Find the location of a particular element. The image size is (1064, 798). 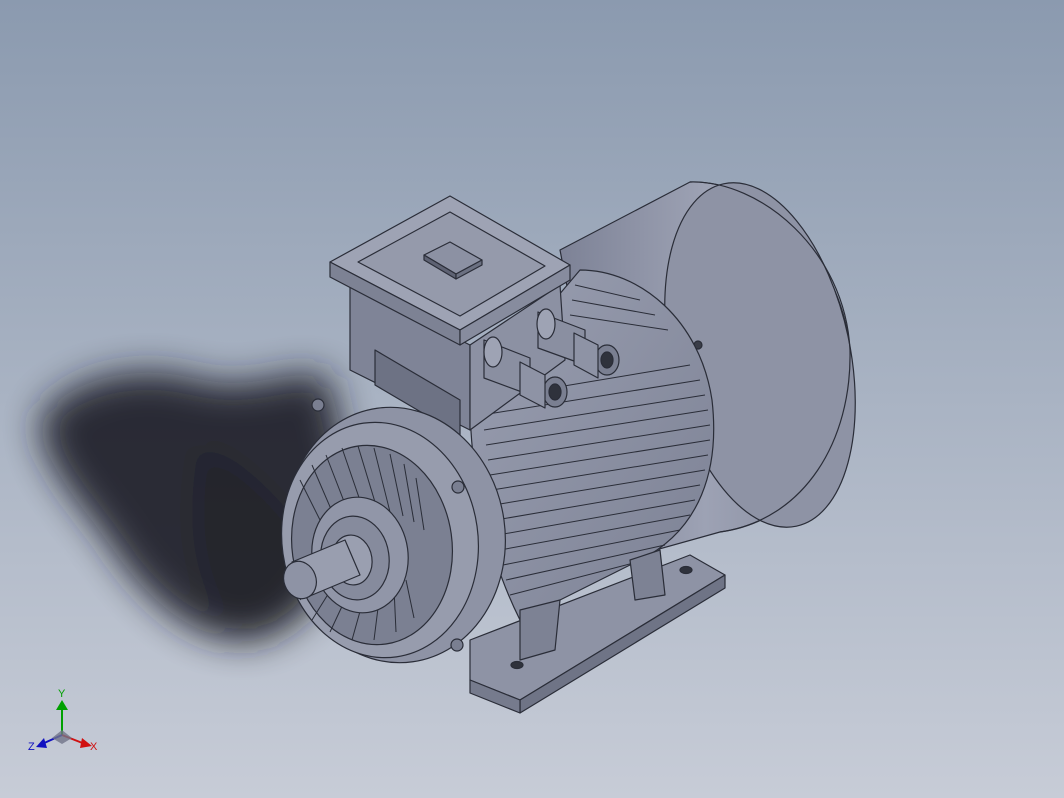

triad-x-label: X is located at coordinates (94, 747).